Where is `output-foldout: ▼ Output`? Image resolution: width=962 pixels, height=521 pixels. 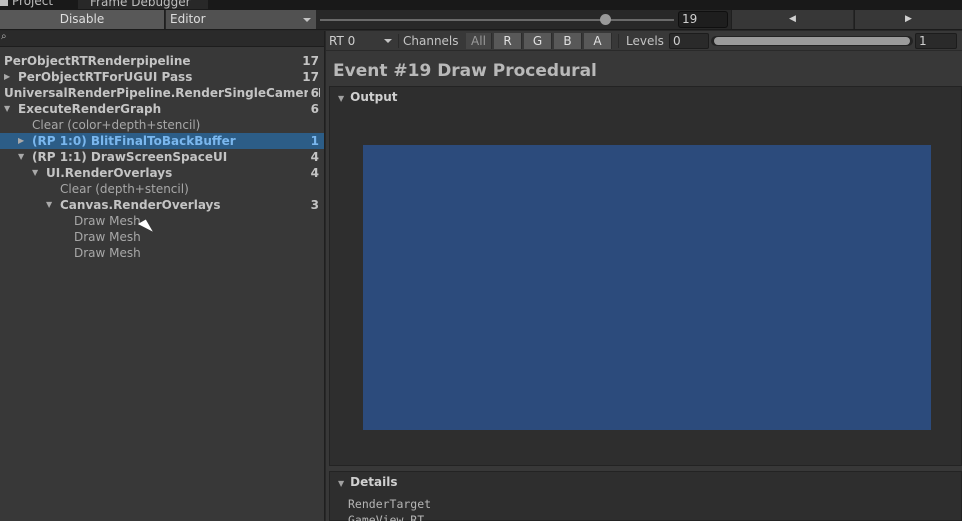
output-foldout: ▼ Output is located at coordinates (364, 97).